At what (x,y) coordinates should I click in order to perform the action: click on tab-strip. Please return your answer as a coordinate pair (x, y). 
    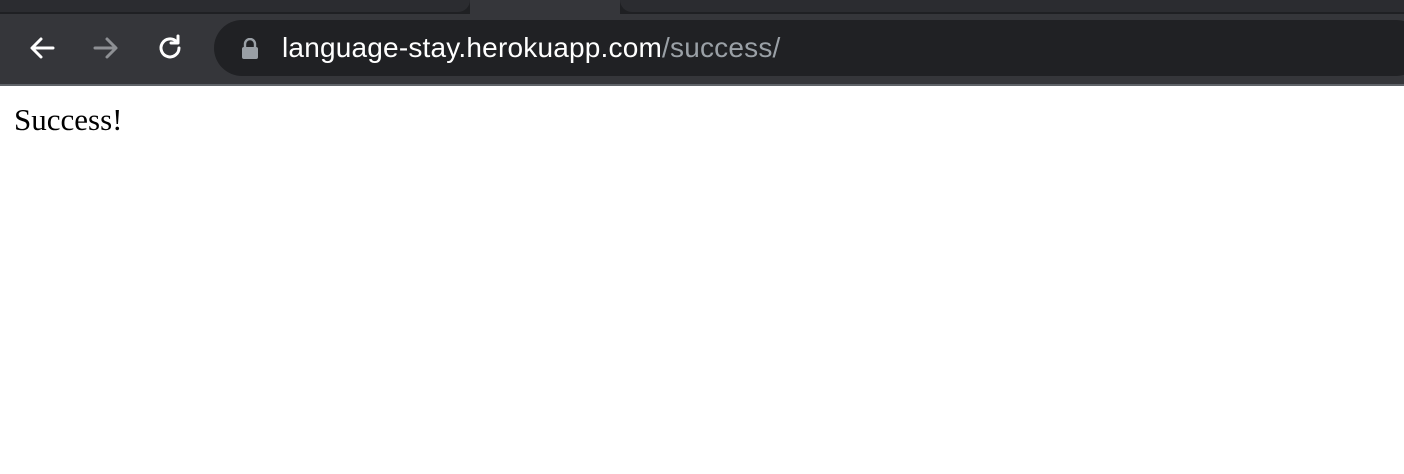
    Looking at the image, I should click on (702, 7).